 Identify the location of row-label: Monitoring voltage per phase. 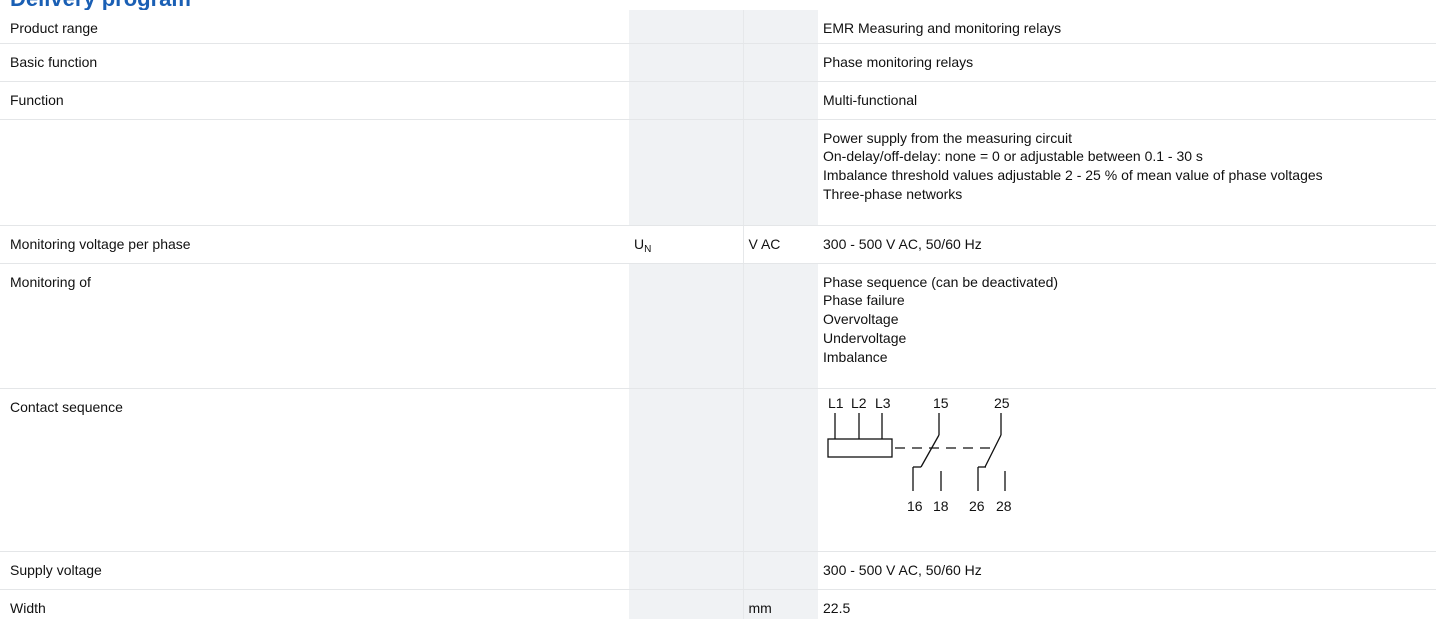
(314, 244).